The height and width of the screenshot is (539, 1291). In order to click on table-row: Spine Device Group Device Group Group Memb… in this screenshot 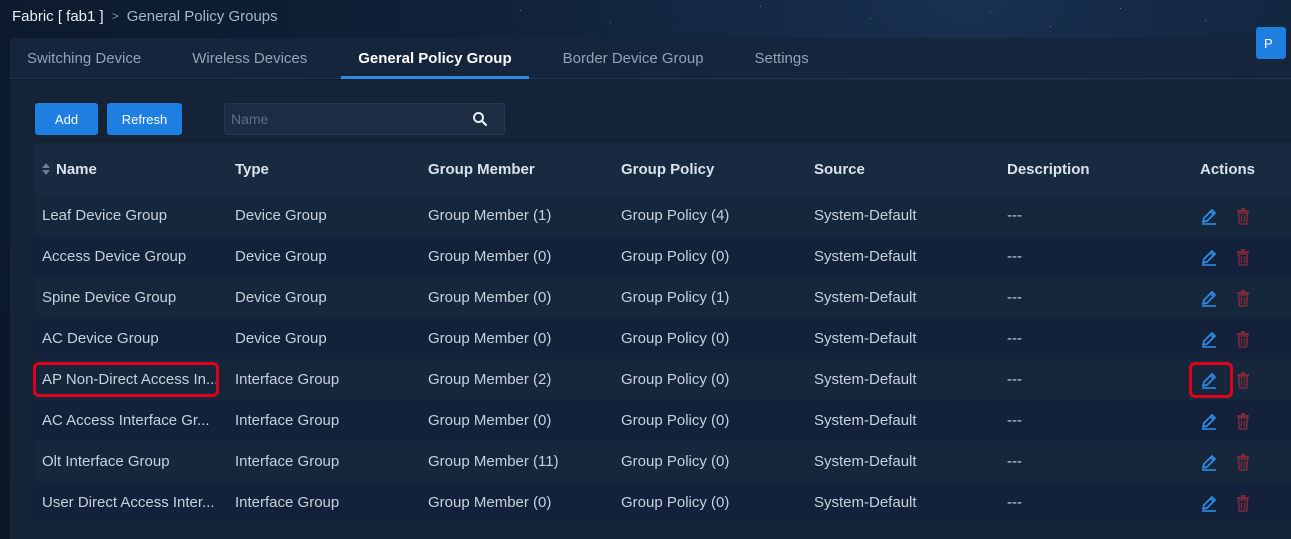, I will do `click(663, 297)`.